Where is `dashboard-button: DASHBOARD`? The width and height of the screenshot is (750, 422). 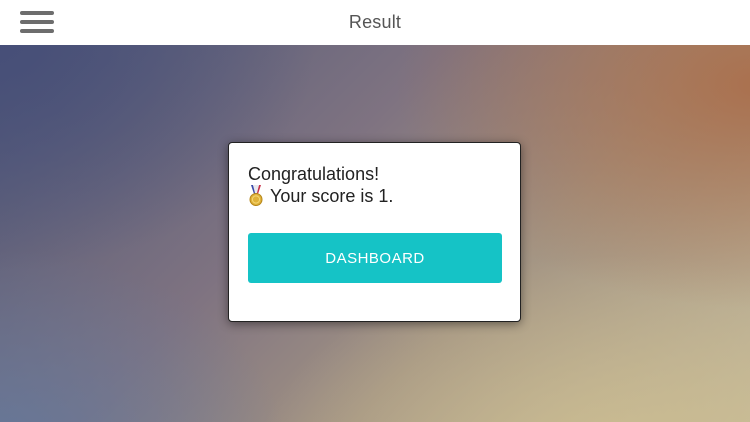 dashboard-button: DASHBOARD is located at coordinates (375, 258).